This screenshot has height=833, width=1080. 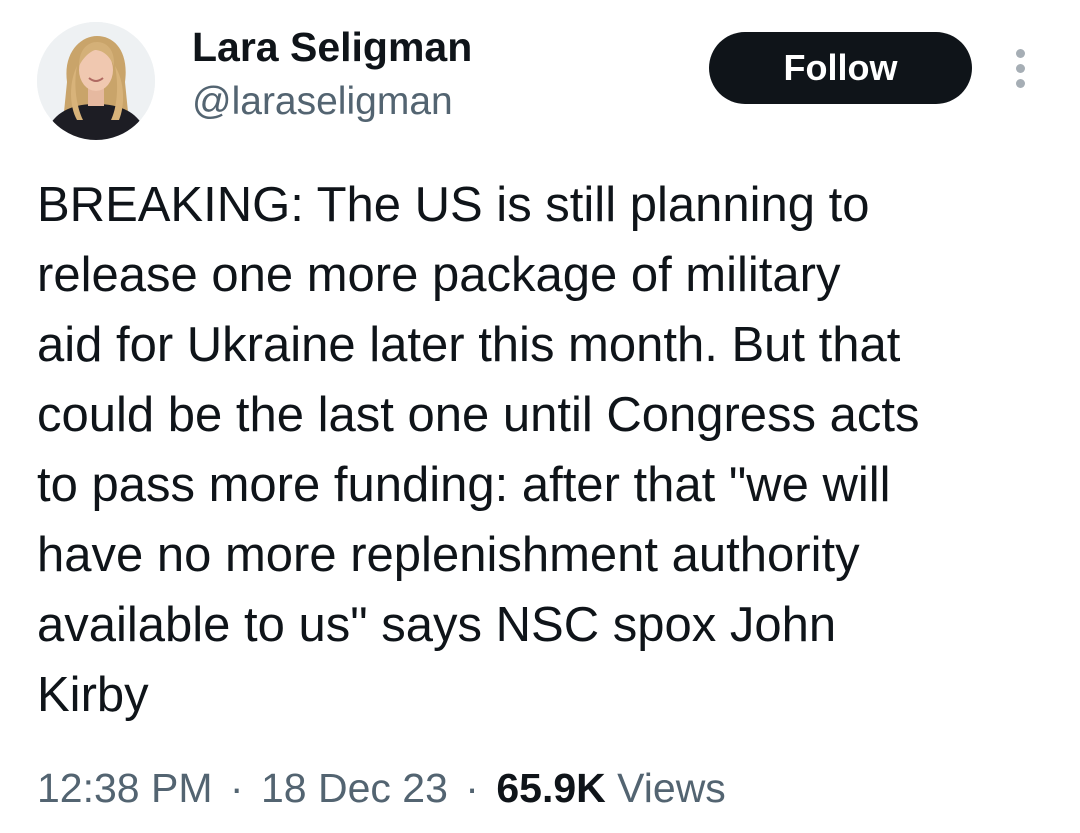 I want to click on avatar, so click(x=96, y=81).